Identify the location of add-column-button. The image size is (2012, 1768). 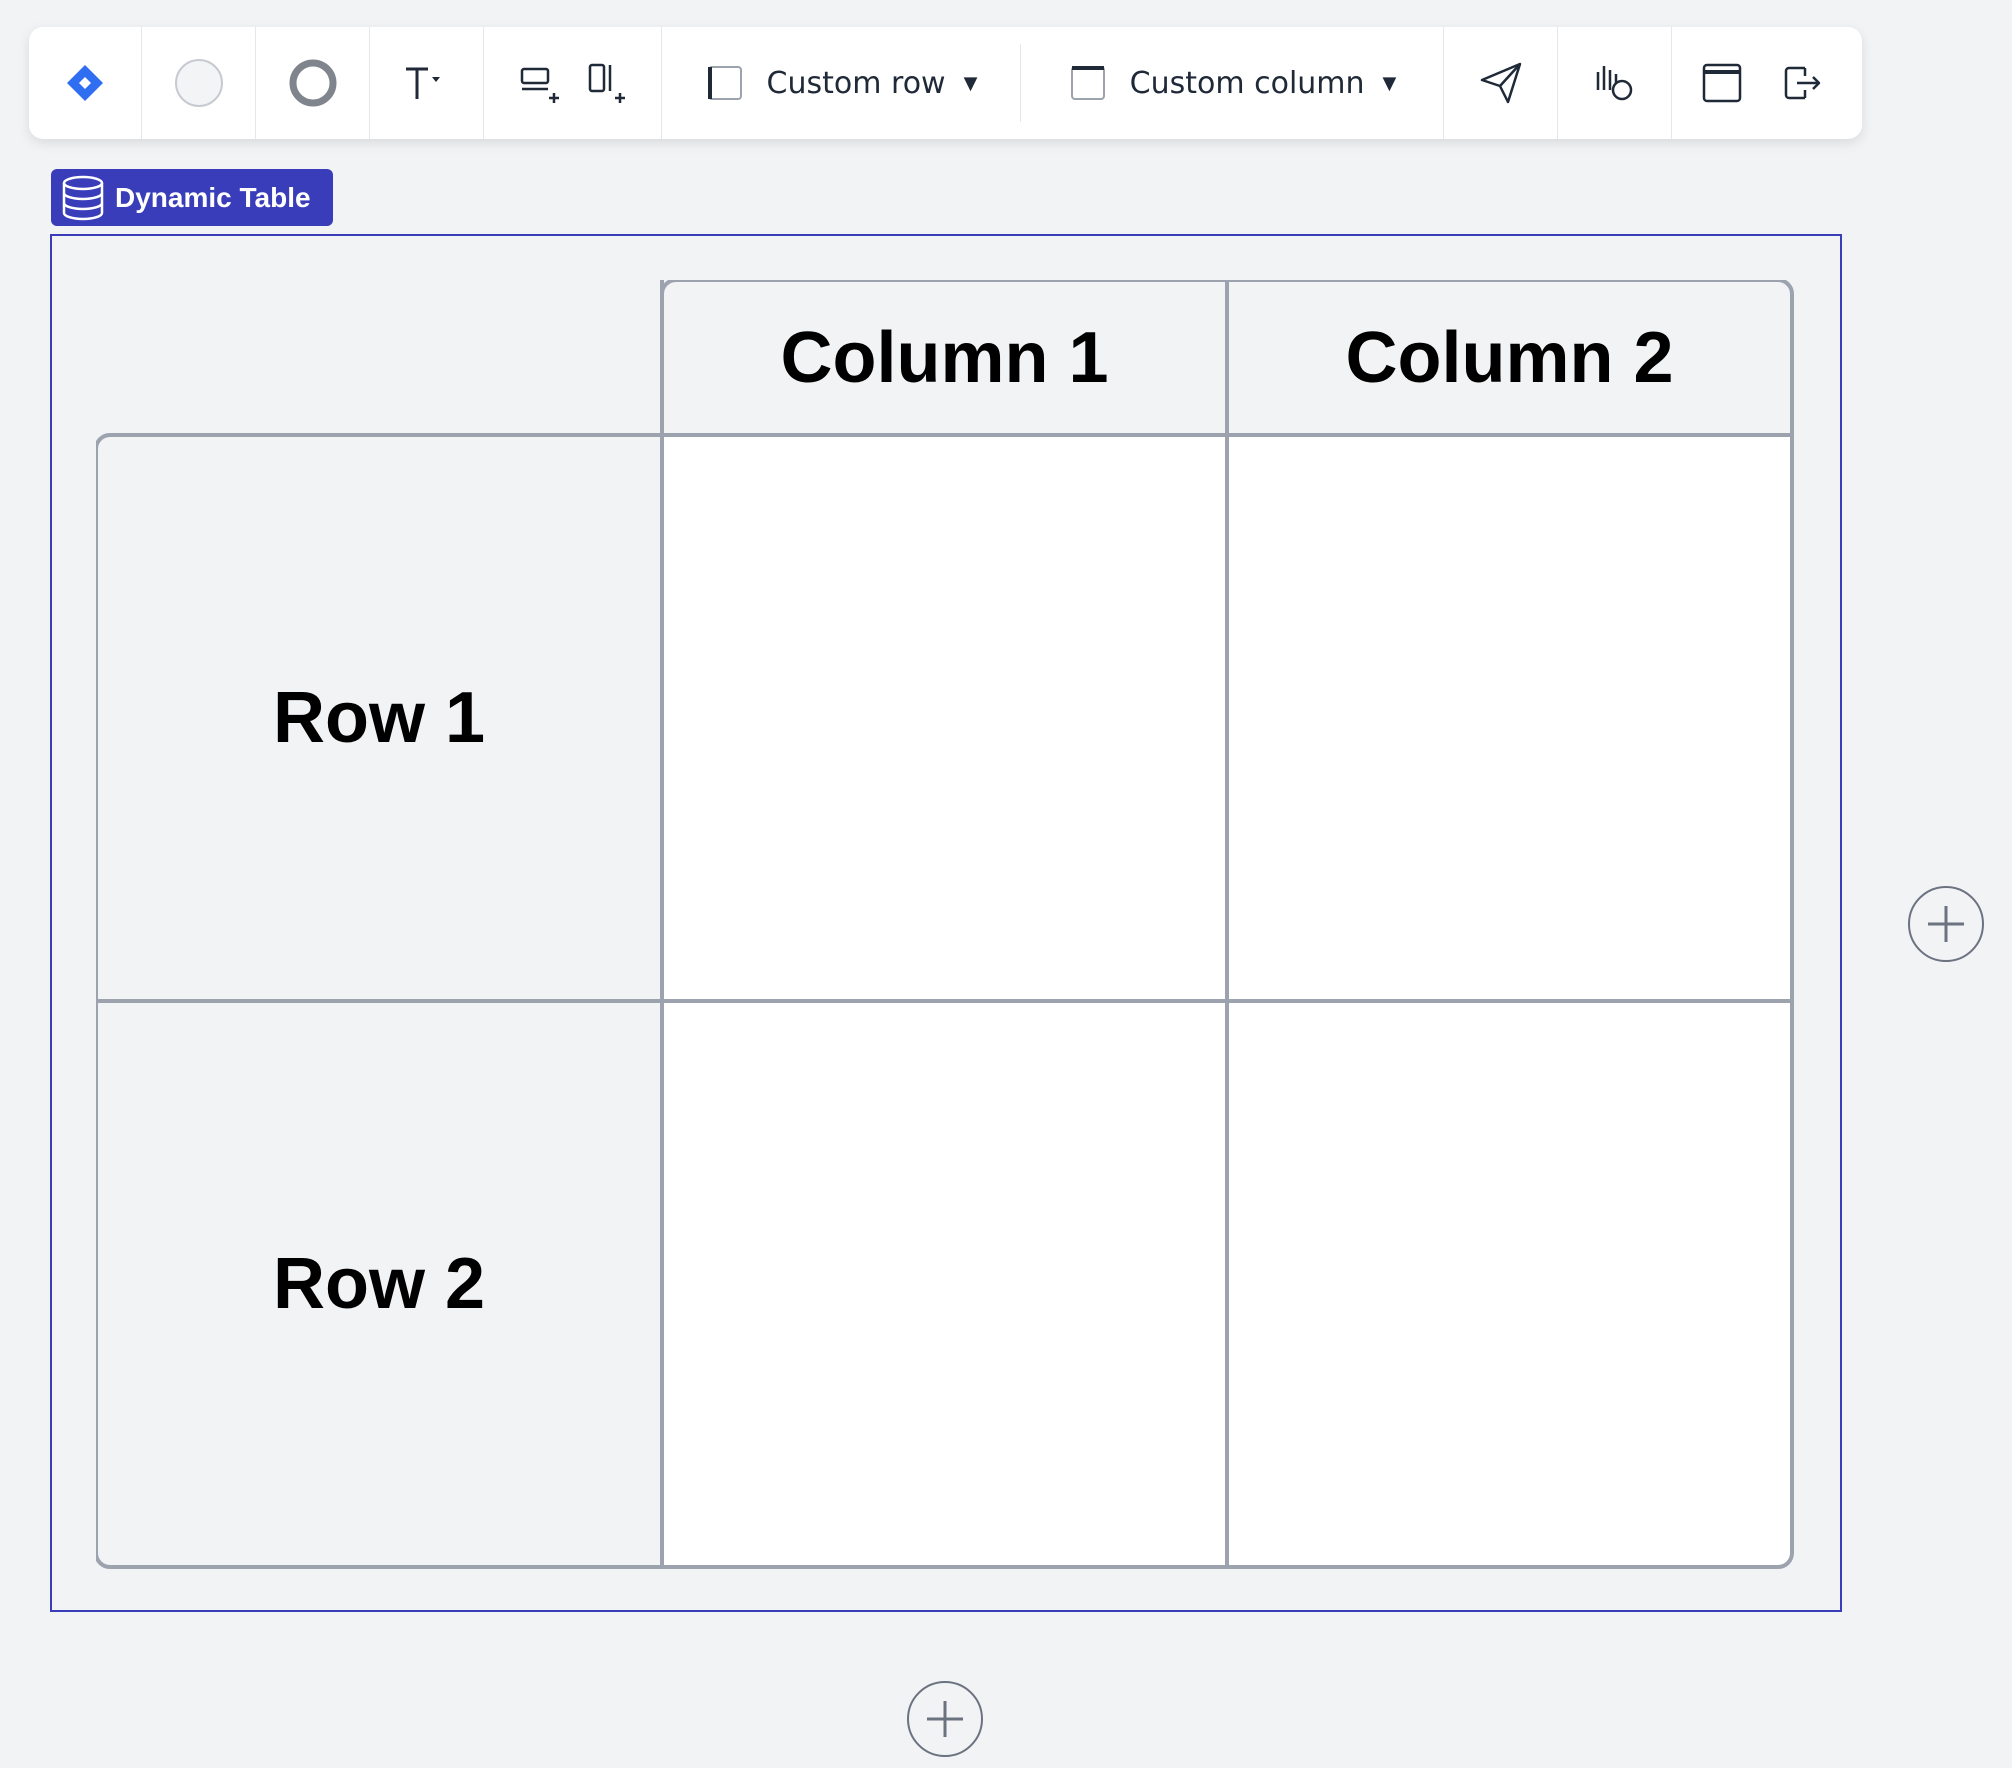
(1946, 924).